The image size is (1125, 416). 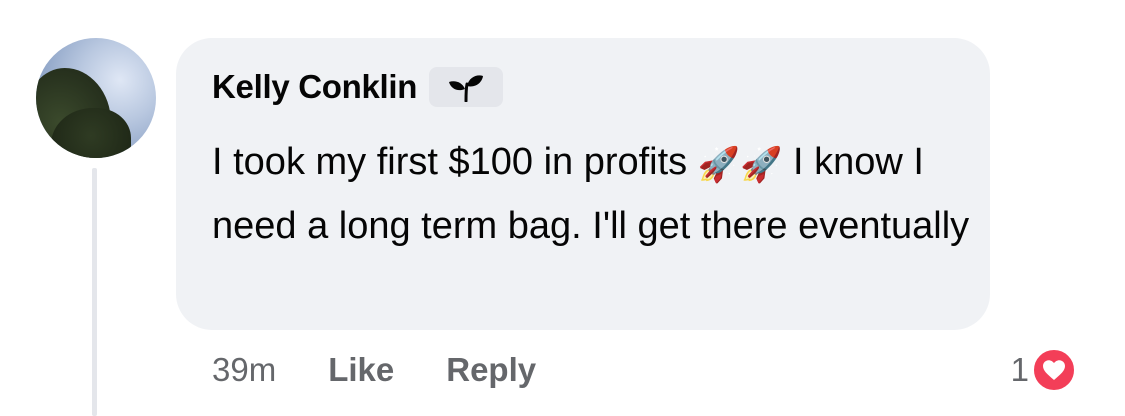 I want to click on heart-icon, so click(x=1054, y=370).